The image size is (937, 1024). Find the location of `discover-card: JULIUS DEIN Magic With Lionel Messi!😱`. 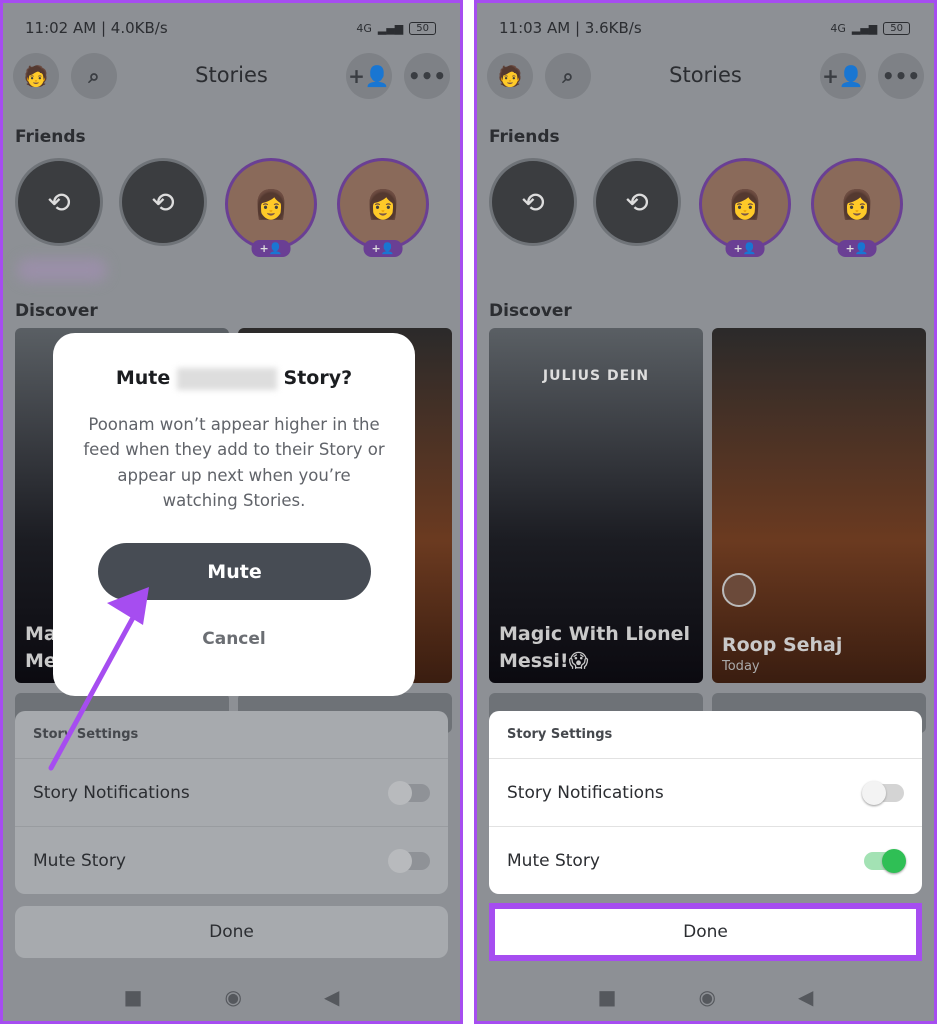

discover-card: JULIUS DEIN Magic With Lionel Messi!😱 is located at coordinates (596, 505).